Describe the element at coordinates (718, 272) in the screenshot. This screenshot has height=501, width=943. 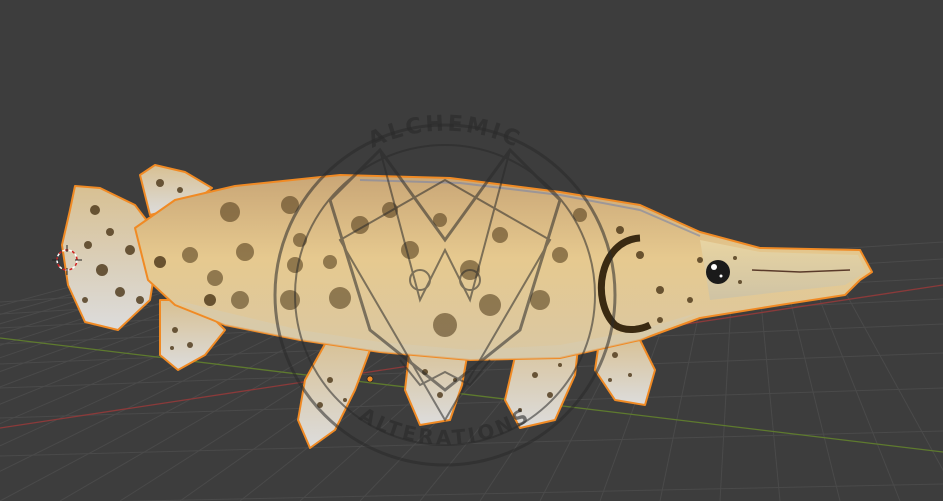
I see `fish-eye` at that location.